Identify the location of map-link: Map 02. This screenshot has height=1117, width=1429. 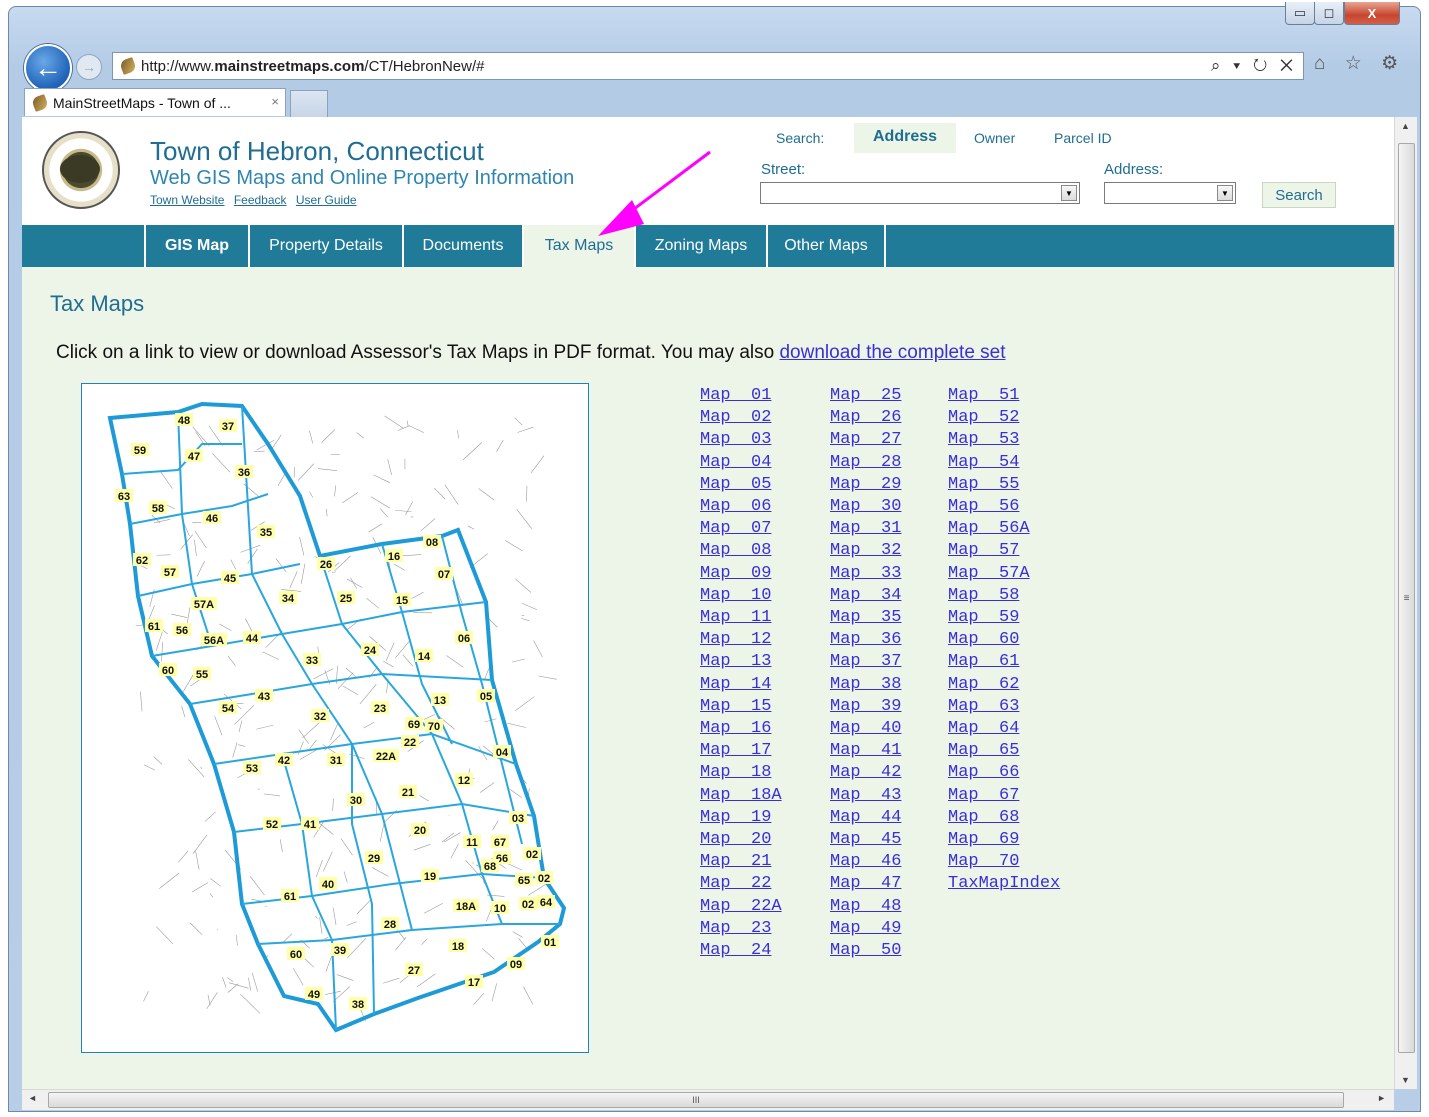
(741, 418).